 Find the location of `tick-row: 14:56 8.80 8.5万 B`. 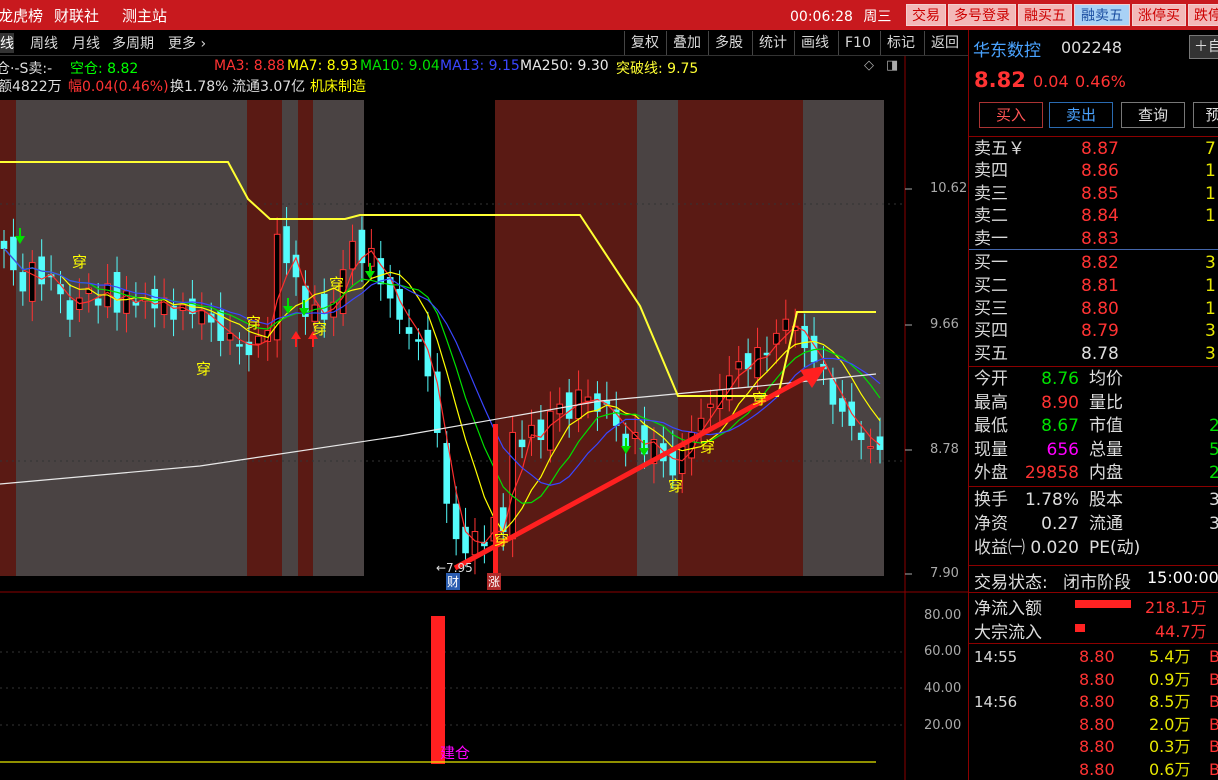

tick-row: 14:56 8.80 8.5万 B is located at coordinates (1093, 702).